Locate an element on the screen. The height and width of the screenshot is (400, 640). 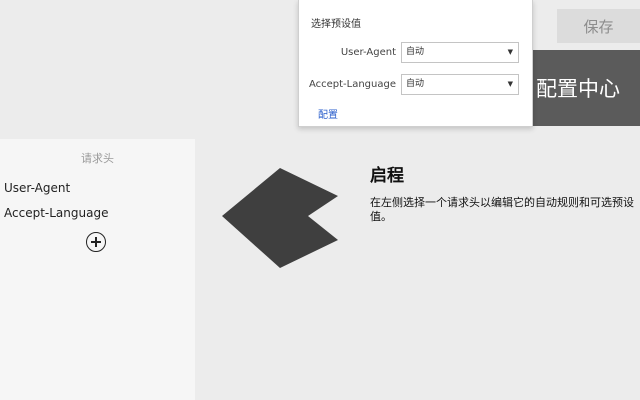
page-description: 在左侧选择一个请求头以编辑它的自动规则和可选预设值。 is located at coordinates (502, 209).